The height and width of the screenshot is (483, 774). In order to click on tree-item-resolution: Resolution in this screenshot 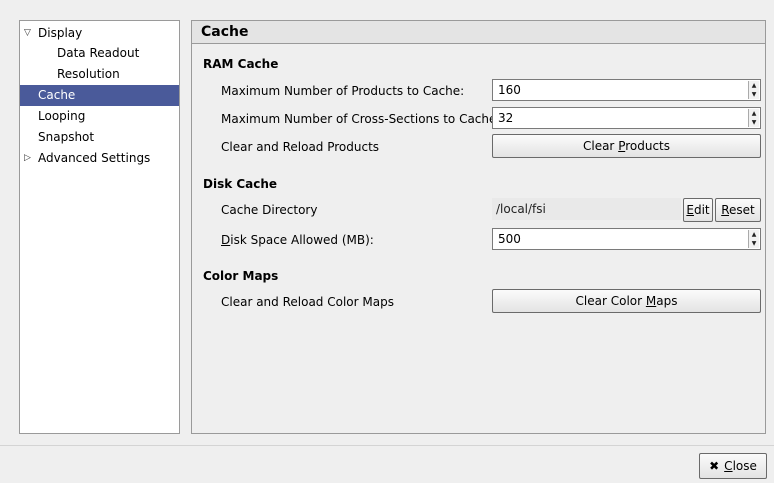, I will do `click(99, 74)`.